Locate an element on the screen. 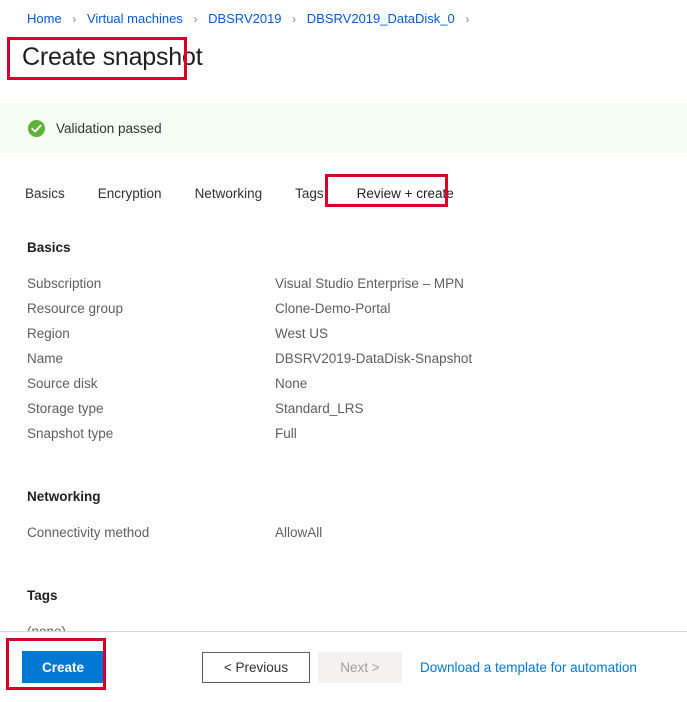 The image size is (687, 702). validation-banner: Validation passed is located at coordinates (343, 128).